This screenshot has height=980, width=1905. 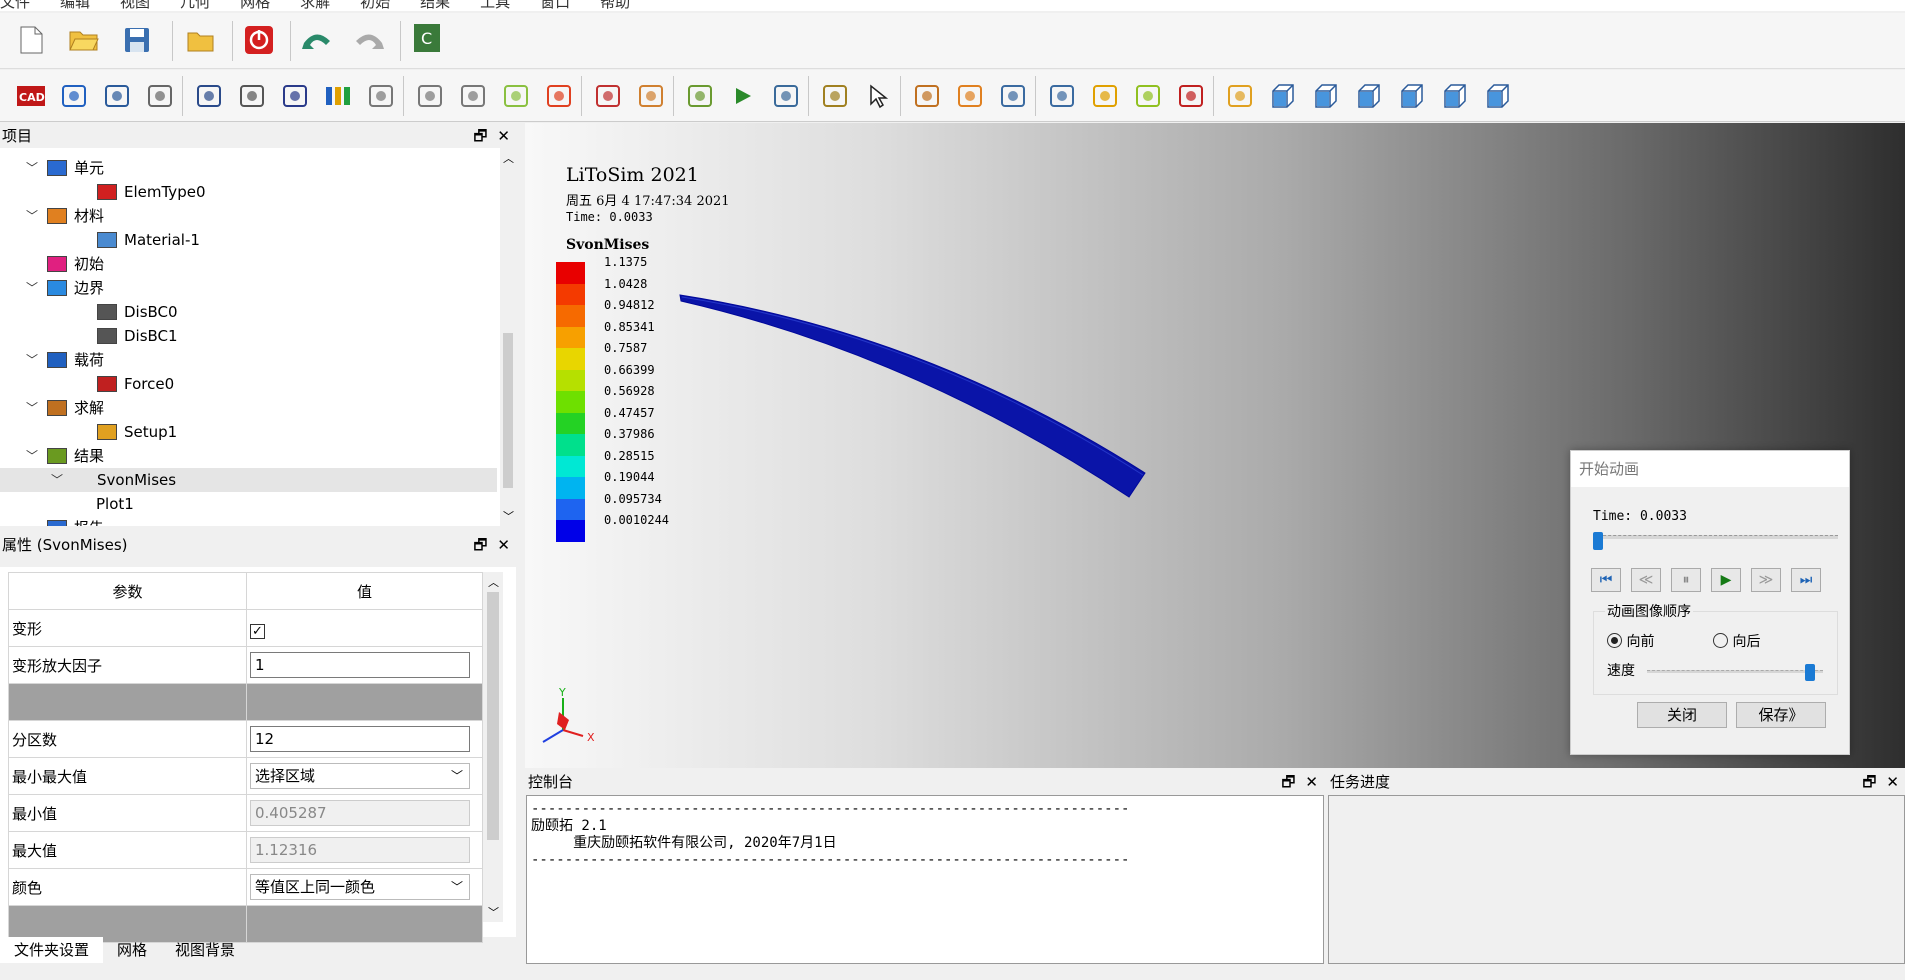 What do you see at coordinates (252, 96) in the screenshot?
I see `cone-icon` at bounding box center [252, 96].